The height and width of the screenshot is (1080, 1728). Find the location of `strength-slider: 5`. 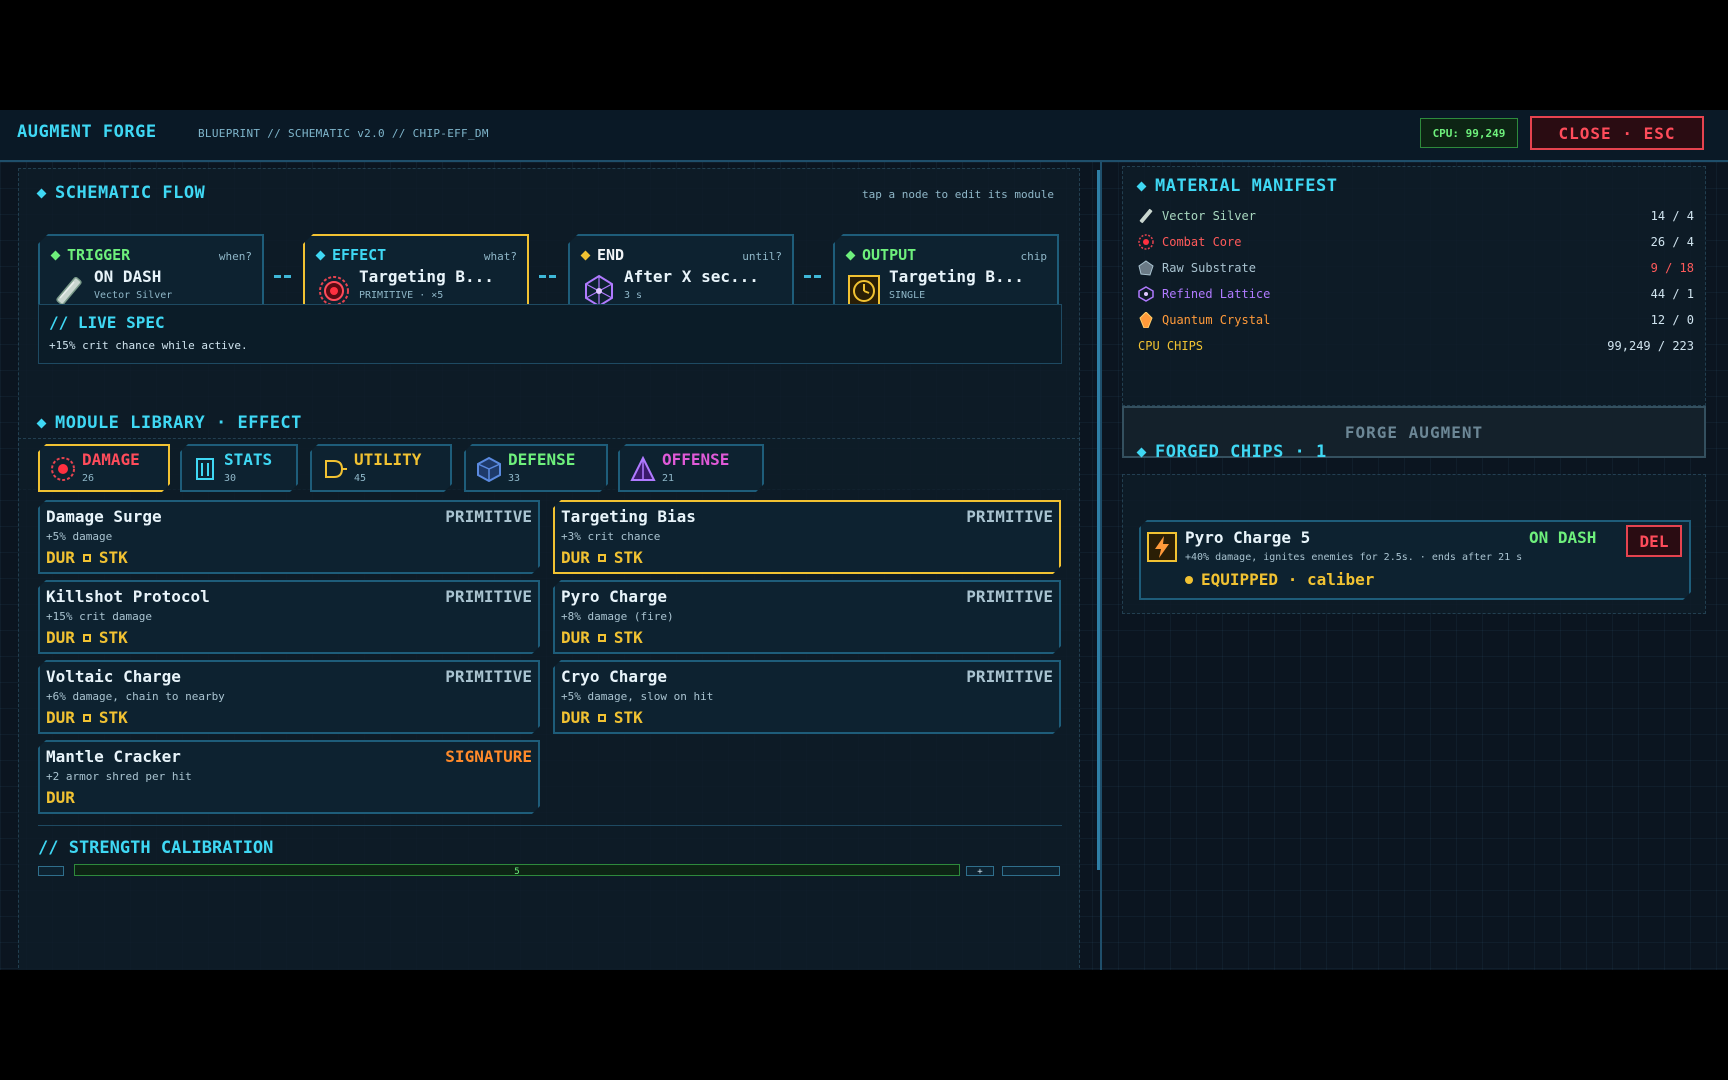

strength-slider: 5 is located at coordinates (517, 870).